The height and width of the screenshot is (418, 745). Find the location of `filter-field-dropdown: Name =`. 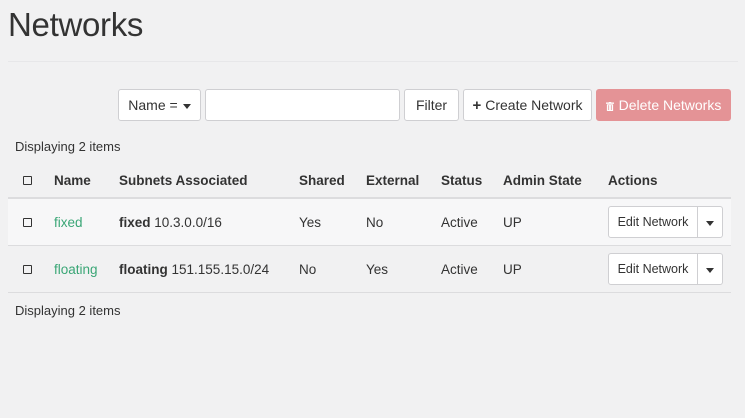

filter-field-dropdown: Name = is located at coordinates (159, 105).